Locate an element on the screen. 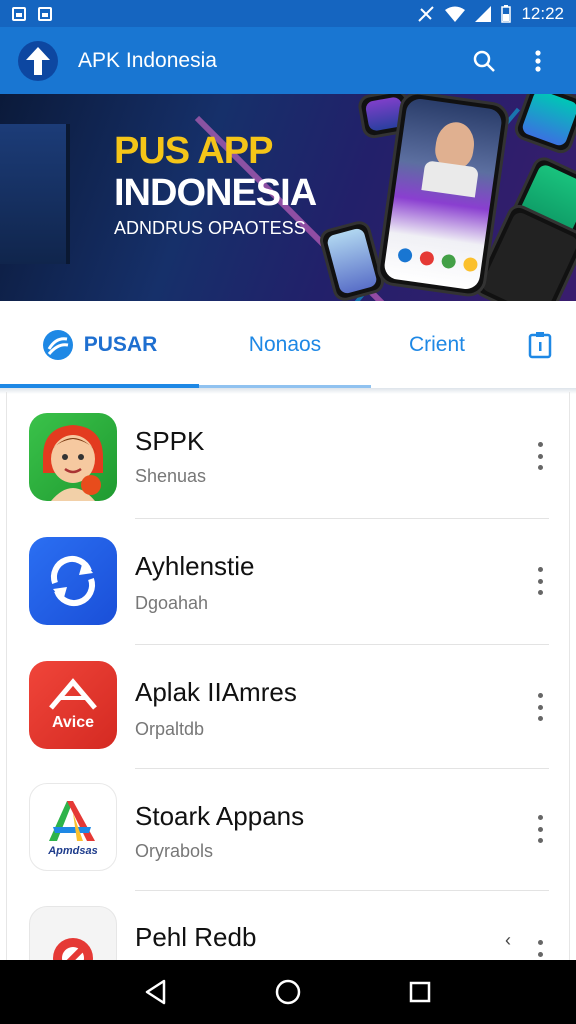  search-button is located at coordinates (484, 61).